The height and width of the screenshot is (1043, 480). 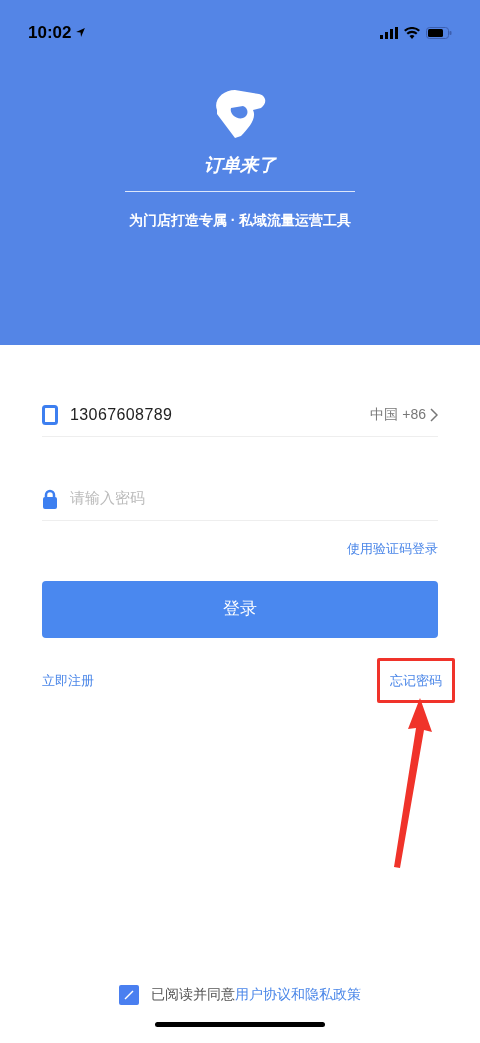 What do you see at coordinates (240, 609) in the screenshot?
I see `login-button: 登录` at bounding box center [240, 609].